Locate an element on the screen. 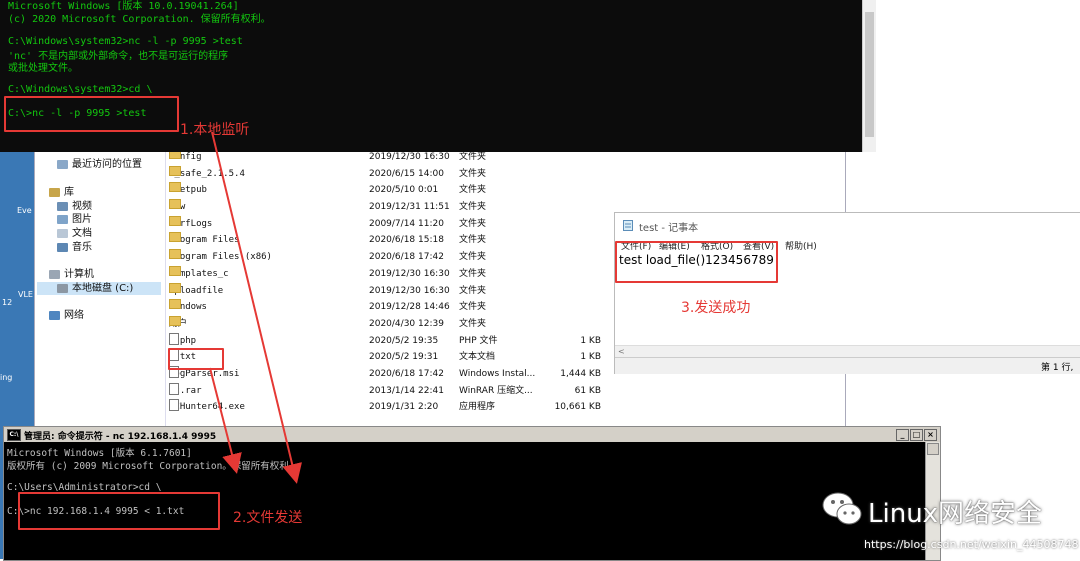  step3-label: 3.发送成功 is located at coordinates (716, 308).